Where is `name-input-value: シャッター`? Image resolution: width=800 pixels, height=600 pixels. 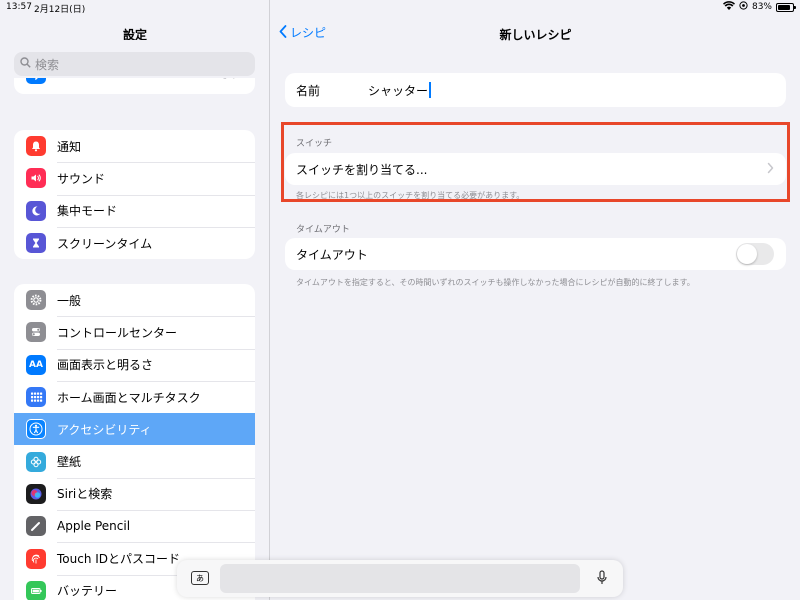
name-input-value: シャッター is located at coordinates (398, 90).